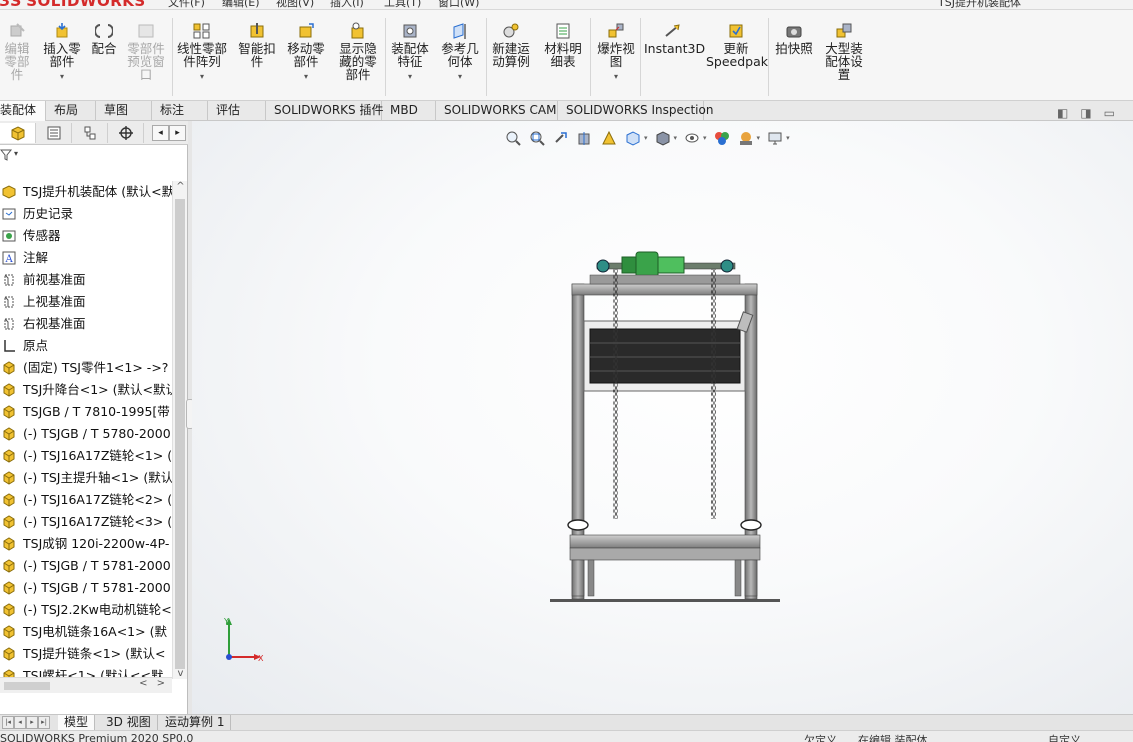 The width and height of the screenshot is (1133, 742). Describe the element at coordinates (146, 51) in the screenshot. I see `component-preview-button: 零部件预览窗口` at that location.